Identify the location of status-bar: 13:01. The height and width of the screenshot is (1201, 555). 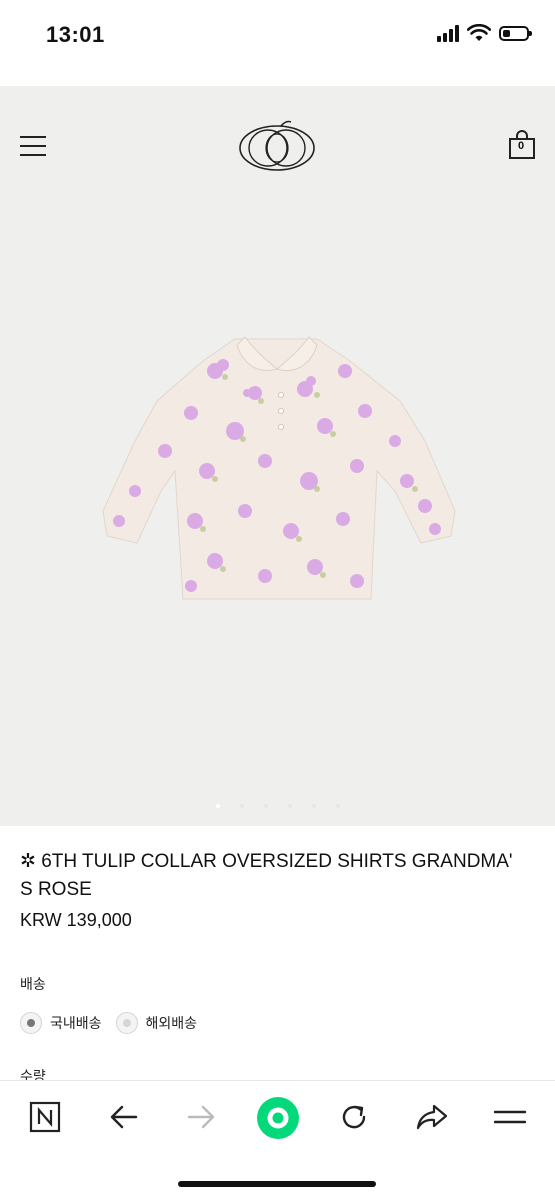
(277, 43).